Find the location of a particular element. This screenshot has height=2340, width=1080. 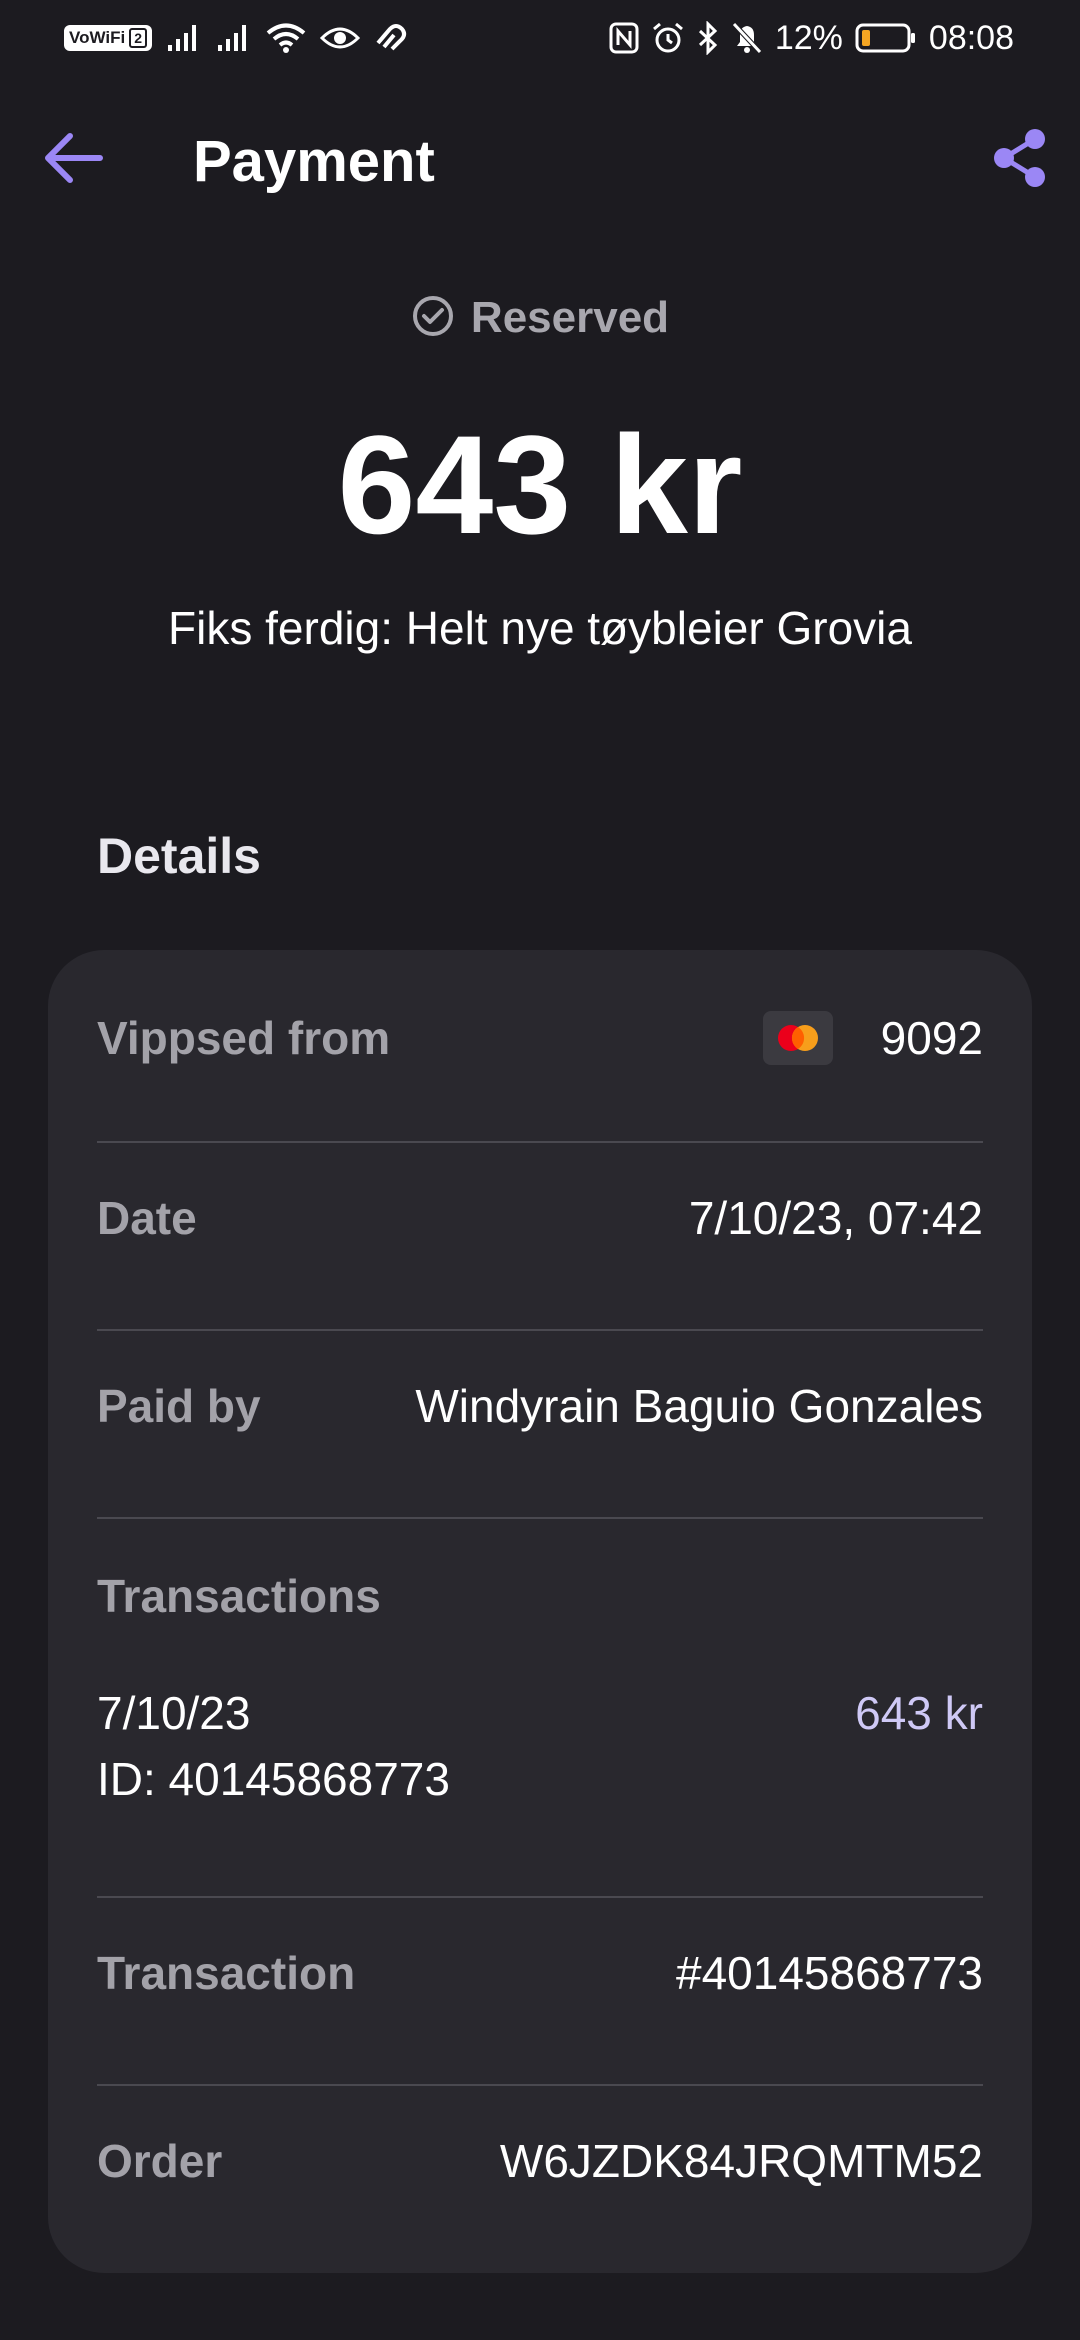

wifi-icon is located at coordinates (286, 38).